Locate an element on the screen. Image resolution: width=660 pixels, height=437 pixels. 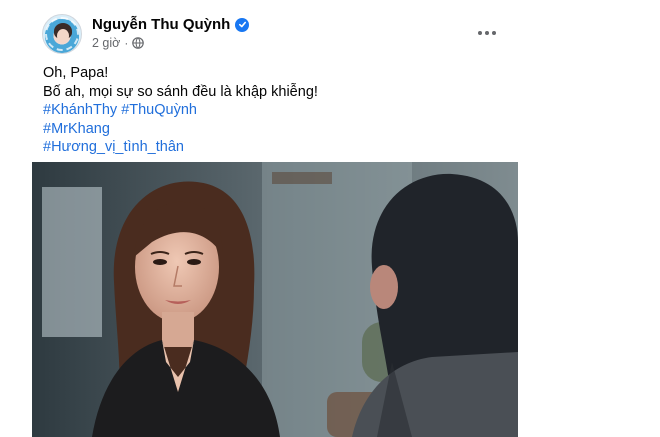
author-name-row: Nguyễn Thu Quỳnh is located at coordinates (171, 24).